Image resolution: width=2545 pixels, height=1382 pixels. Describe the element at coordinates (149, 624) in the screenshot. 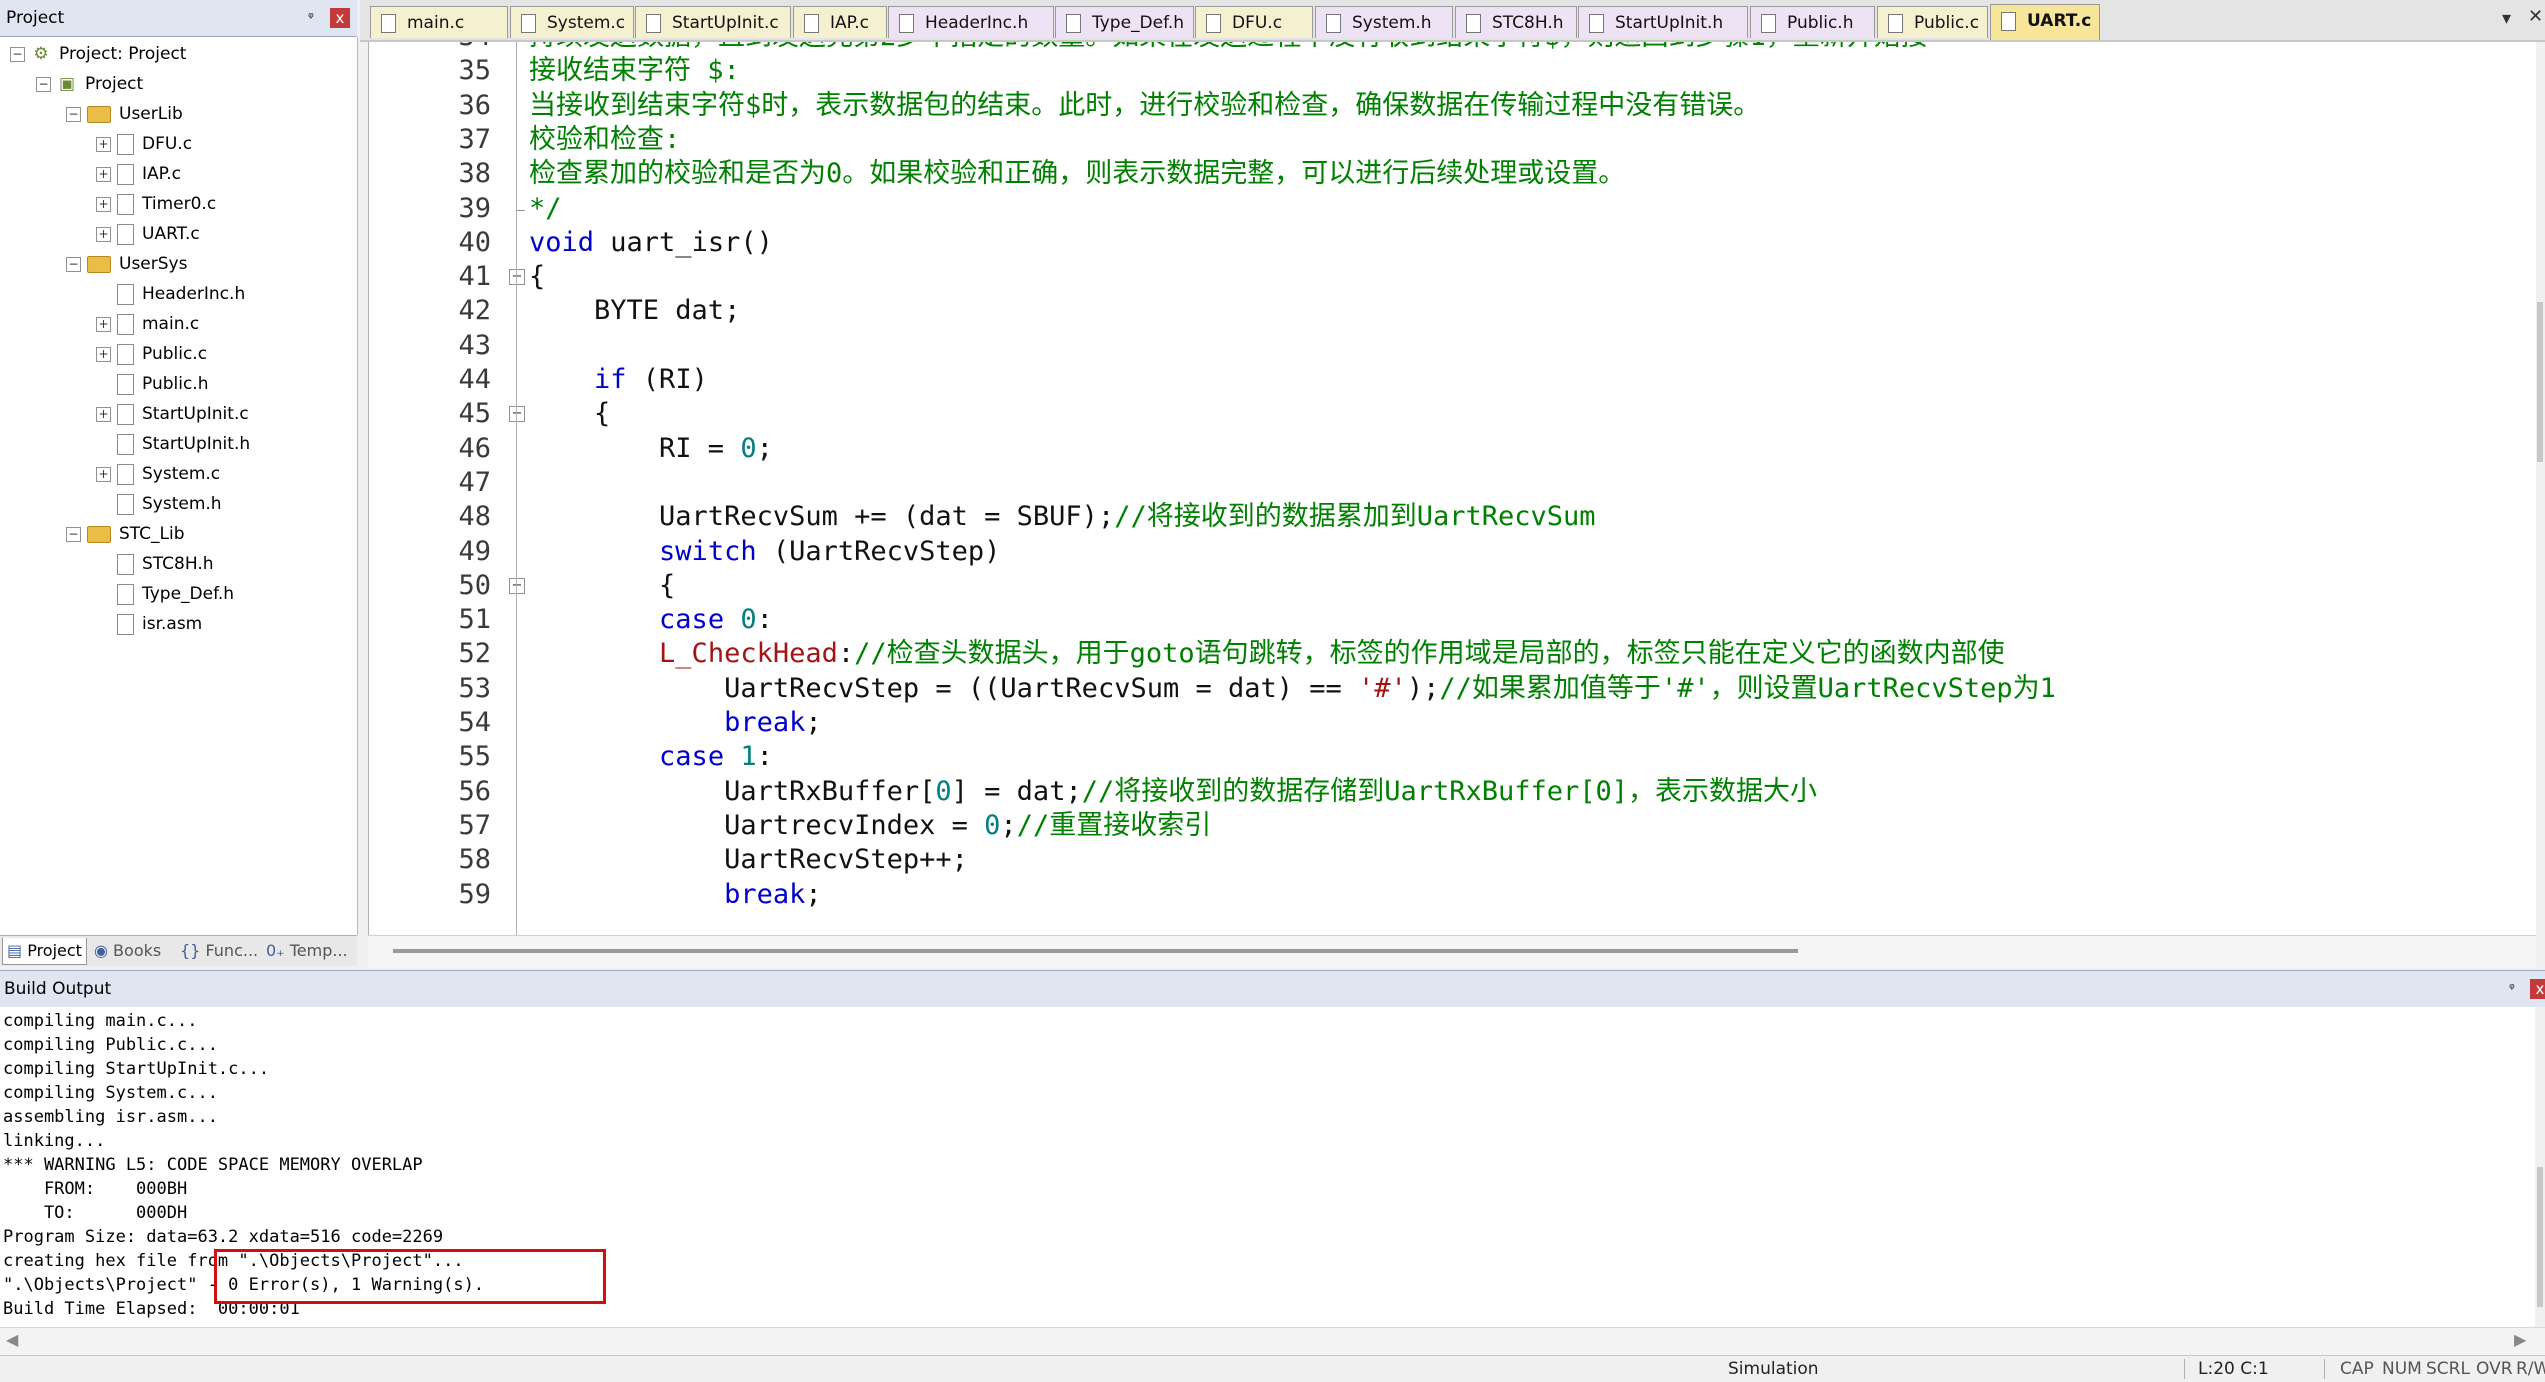

I see `tree-item: isr.asm` at that location.